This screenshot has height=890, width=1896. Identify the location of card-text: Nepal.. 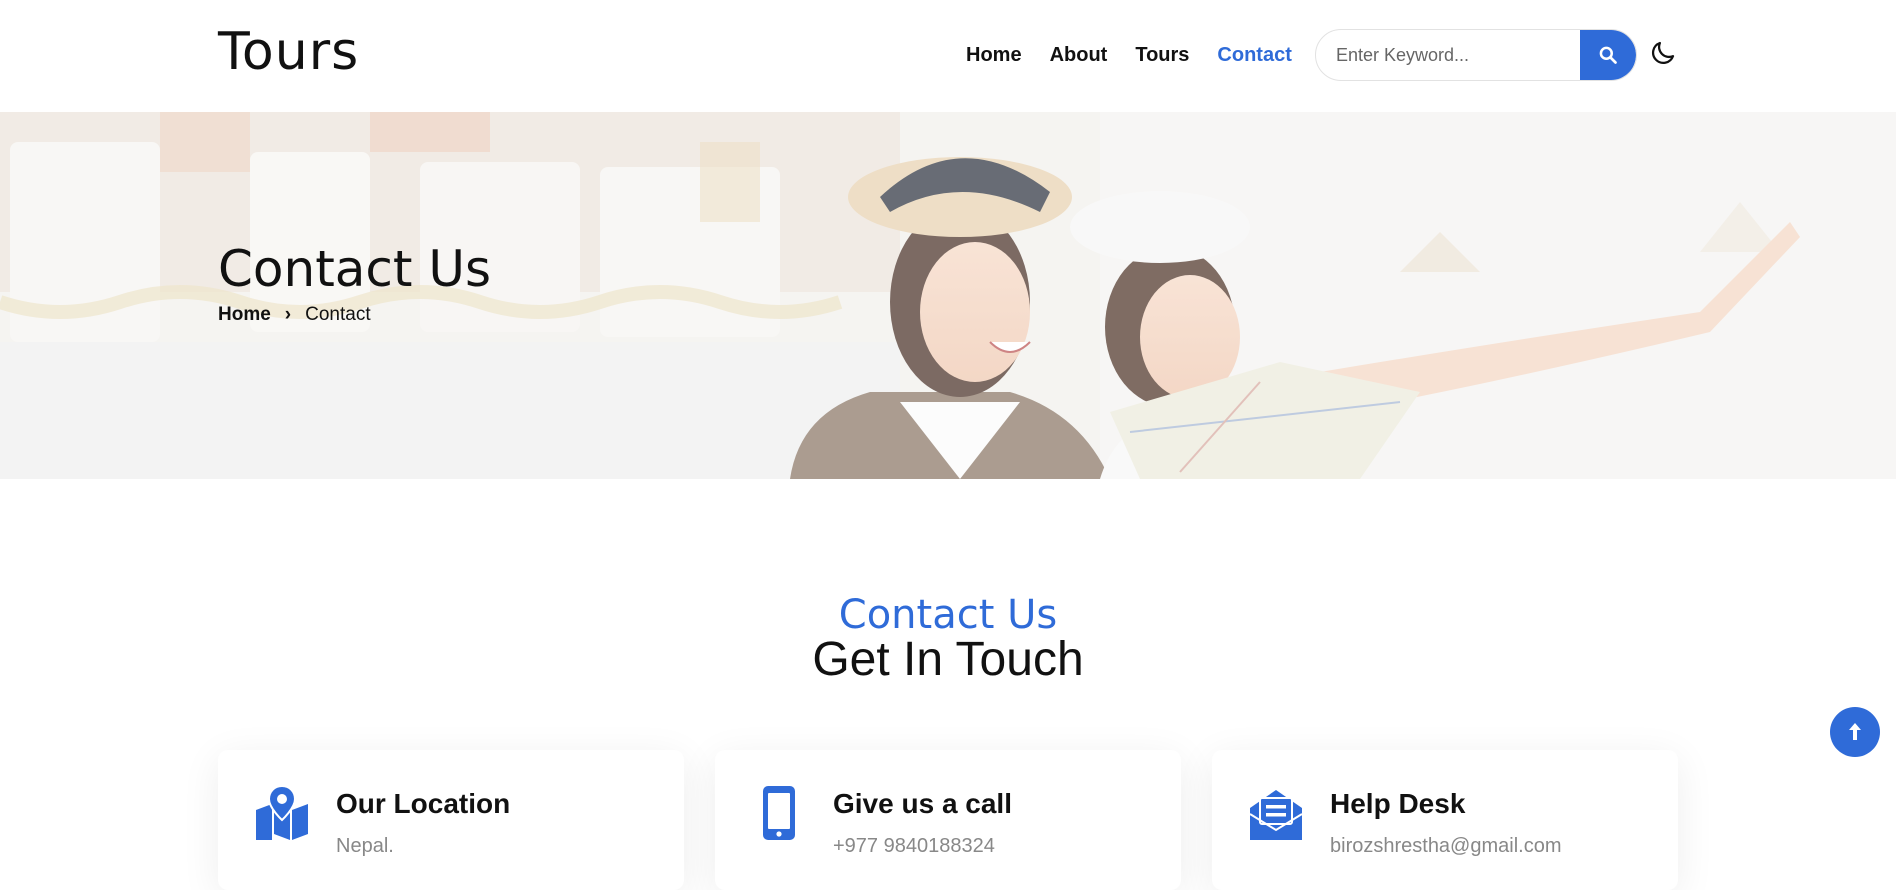
(365, 846).